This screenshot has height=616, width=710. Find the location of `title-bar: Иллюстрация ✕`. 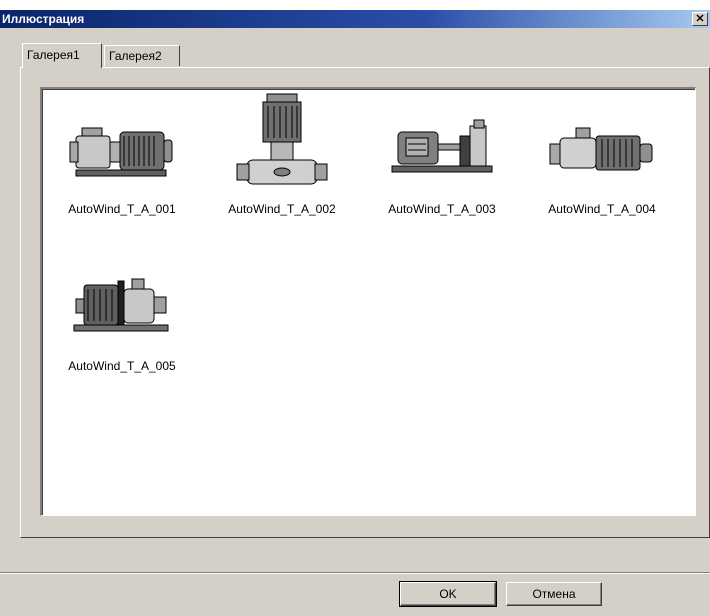

title-bar: Иллюстрация ✕ is located at coordinates (355, 19).